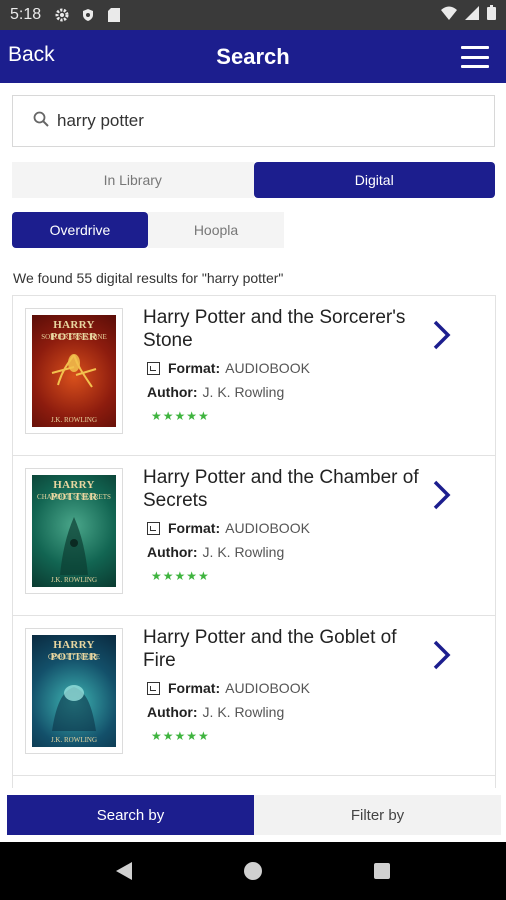  I want to click on page-title: Search, so click(253, 56).